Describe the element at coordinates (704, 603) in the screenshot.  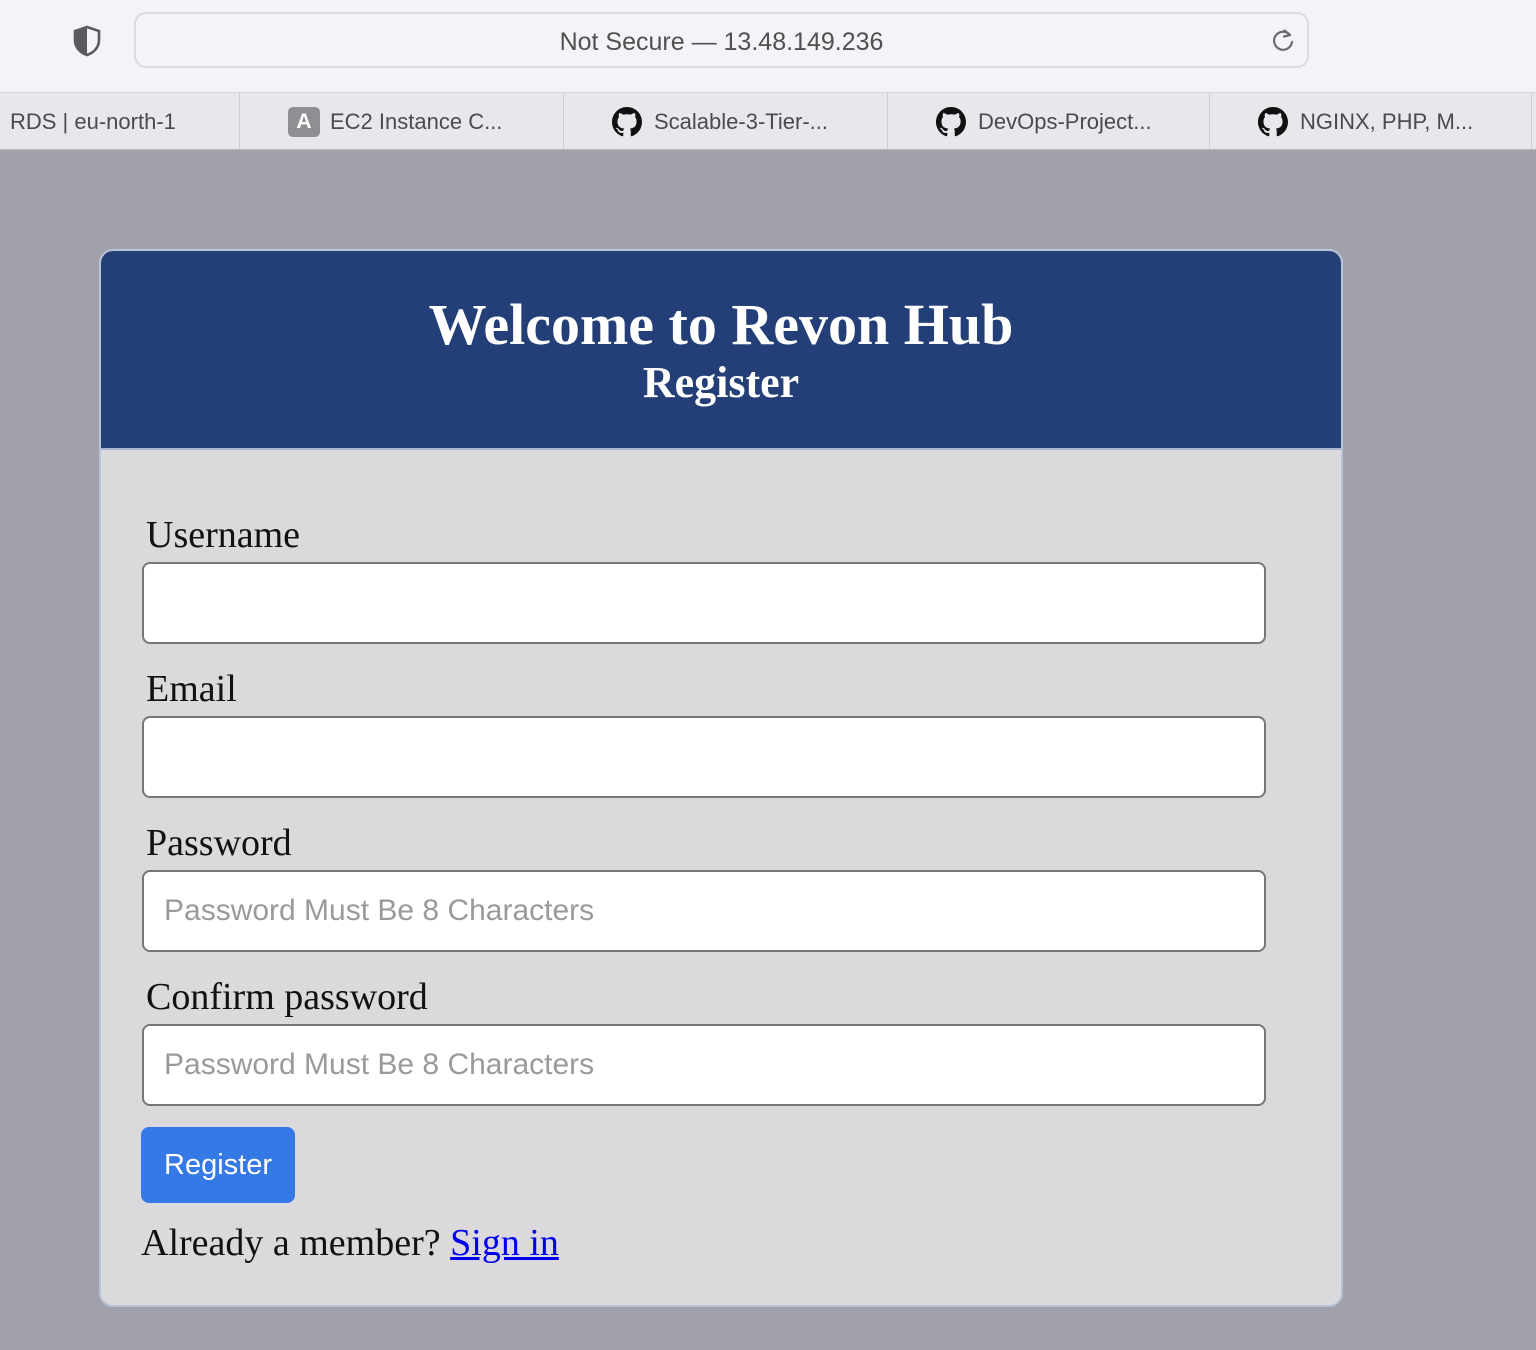
I see `username-input` at that location.